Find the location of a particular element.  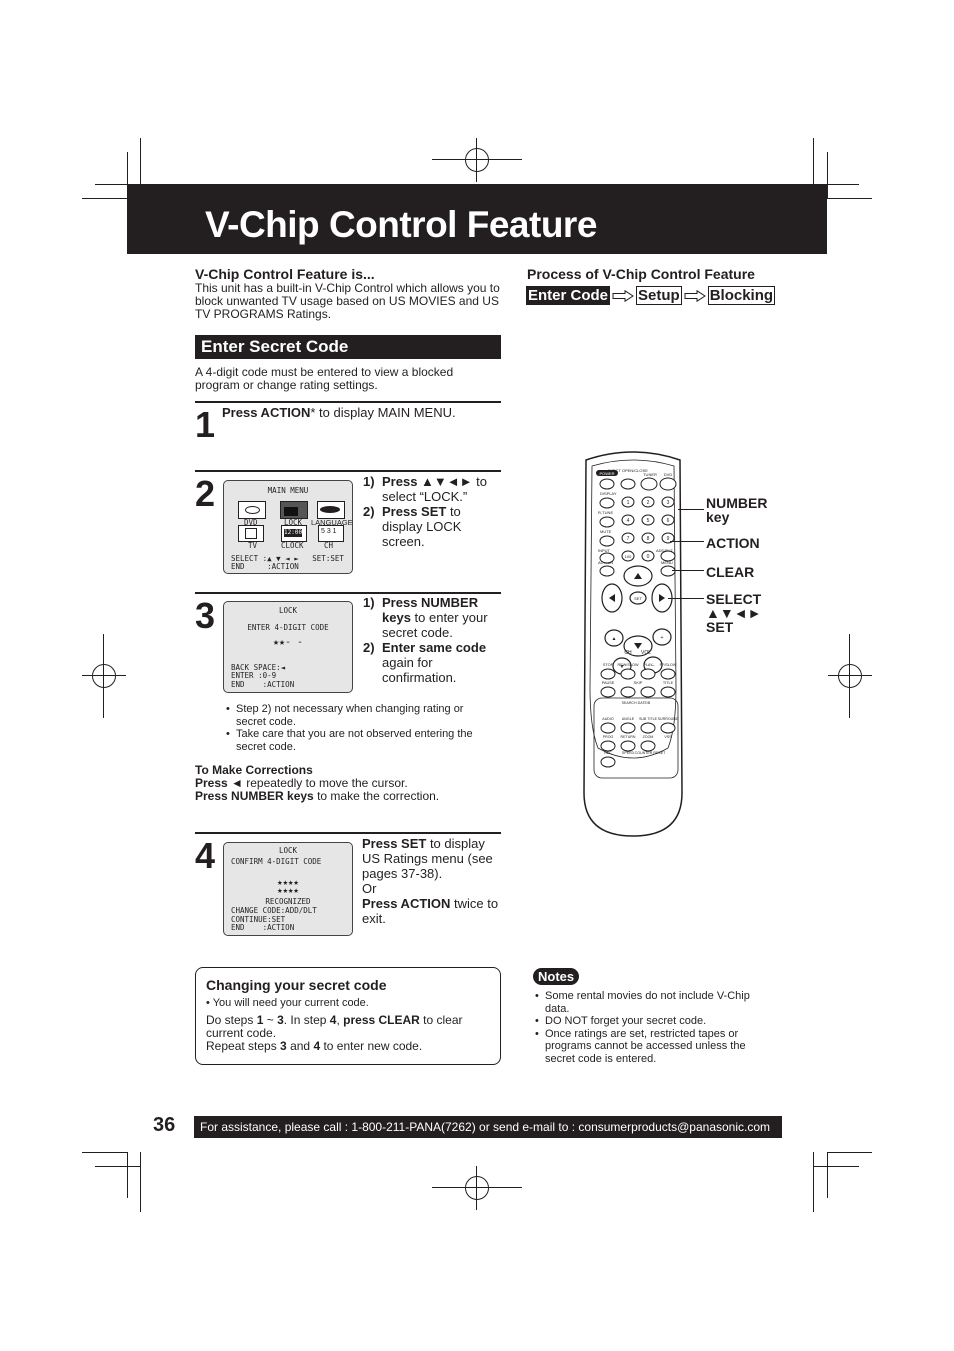

step-number: 2 is located at coordinates (205, 493).